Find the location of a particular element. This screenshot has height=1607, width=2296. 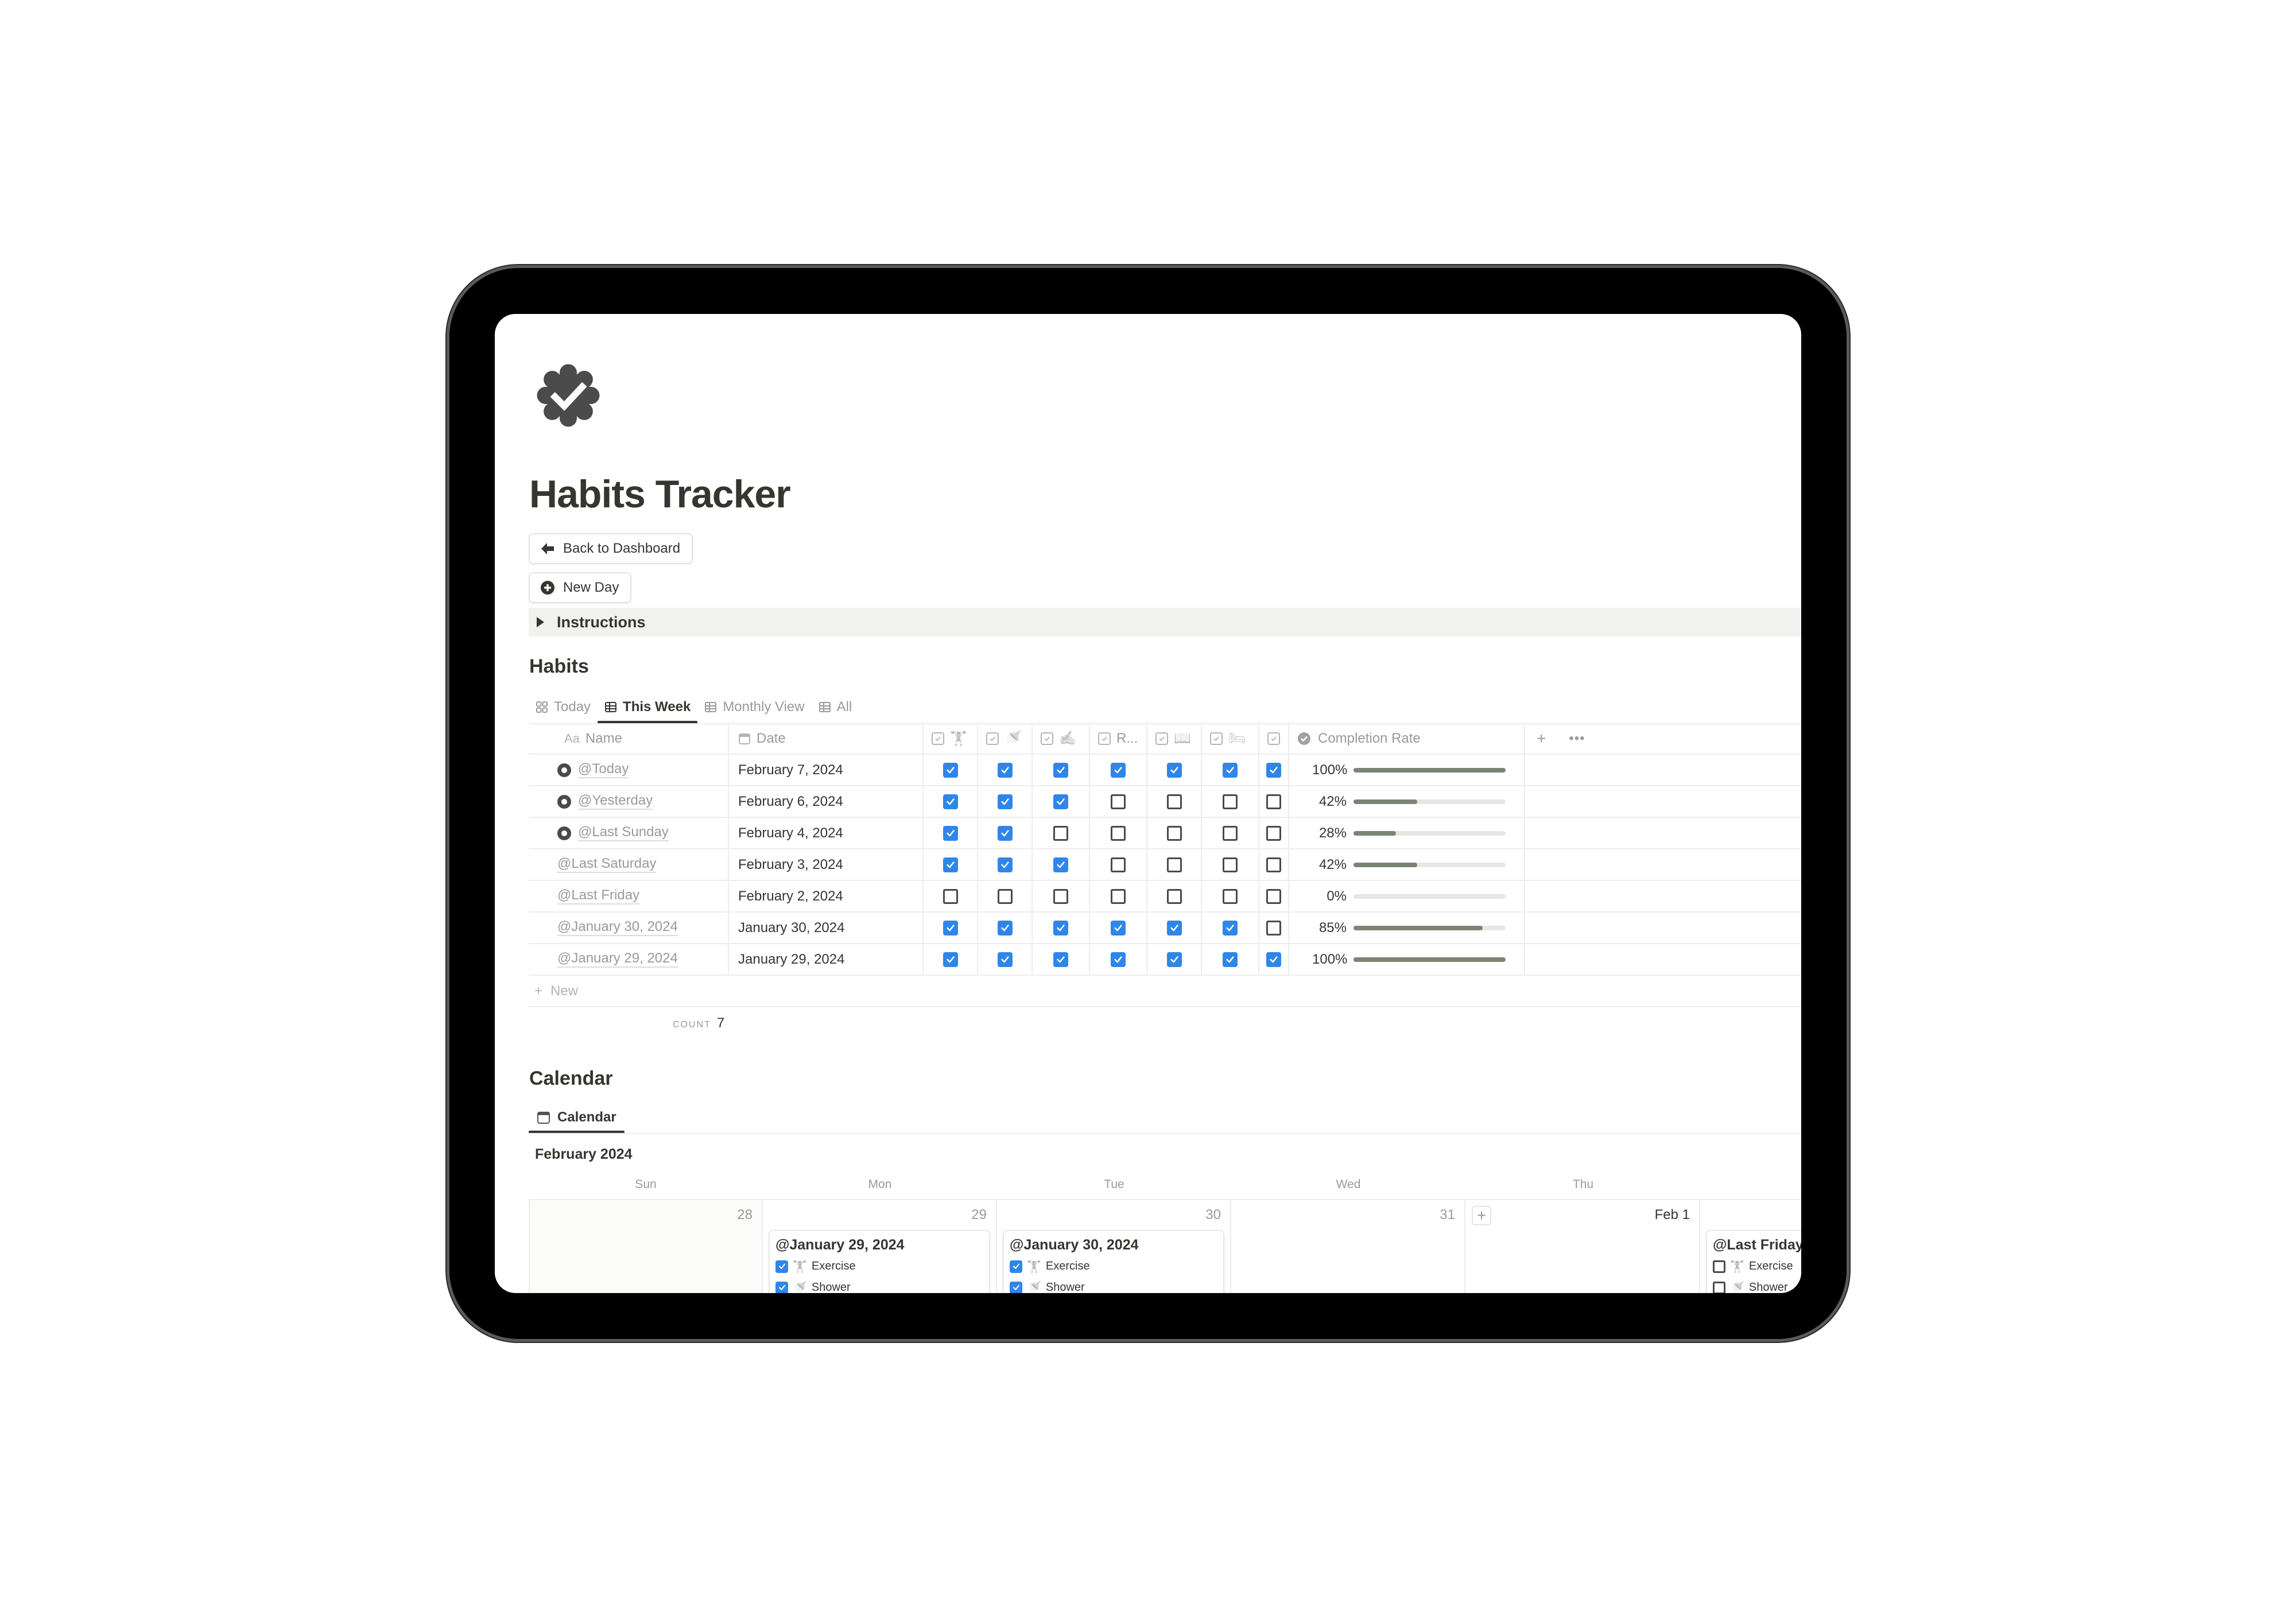

add-column-icon: + is located at coordinates (1541, 738).